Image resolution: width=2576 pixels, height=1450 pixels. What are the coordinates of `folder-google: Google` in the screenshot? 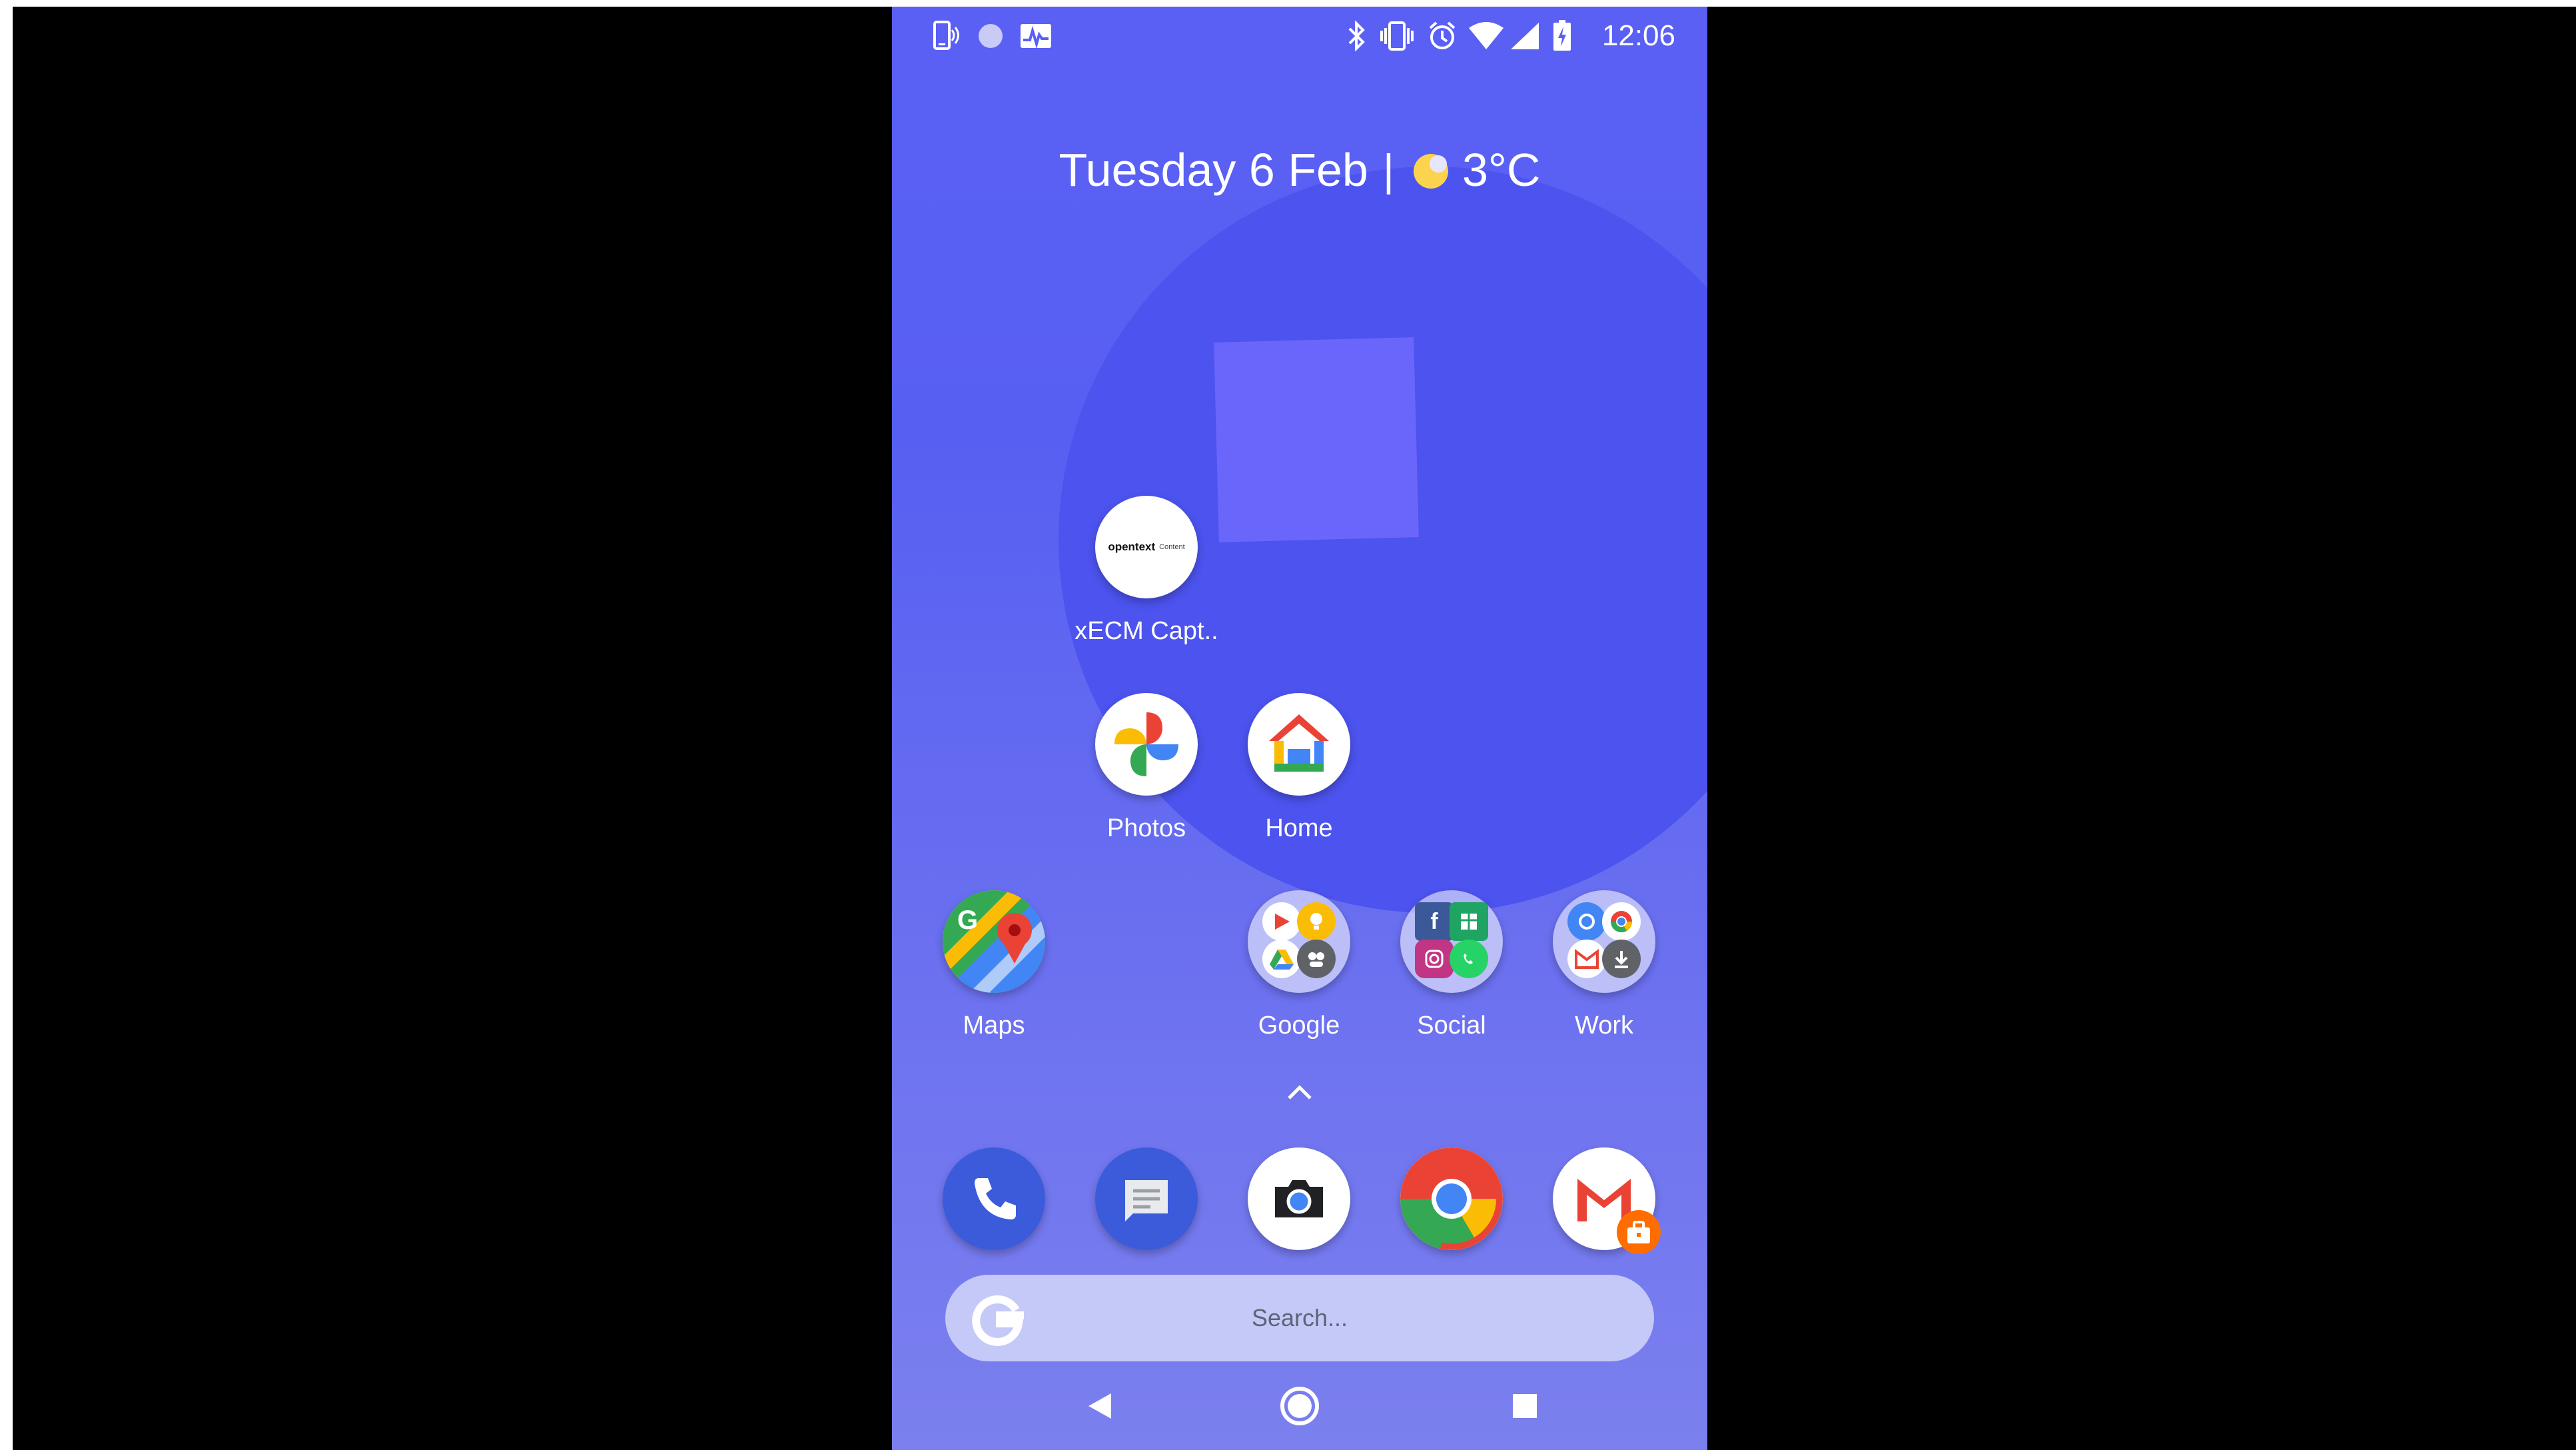 It's located at (1299, 965).